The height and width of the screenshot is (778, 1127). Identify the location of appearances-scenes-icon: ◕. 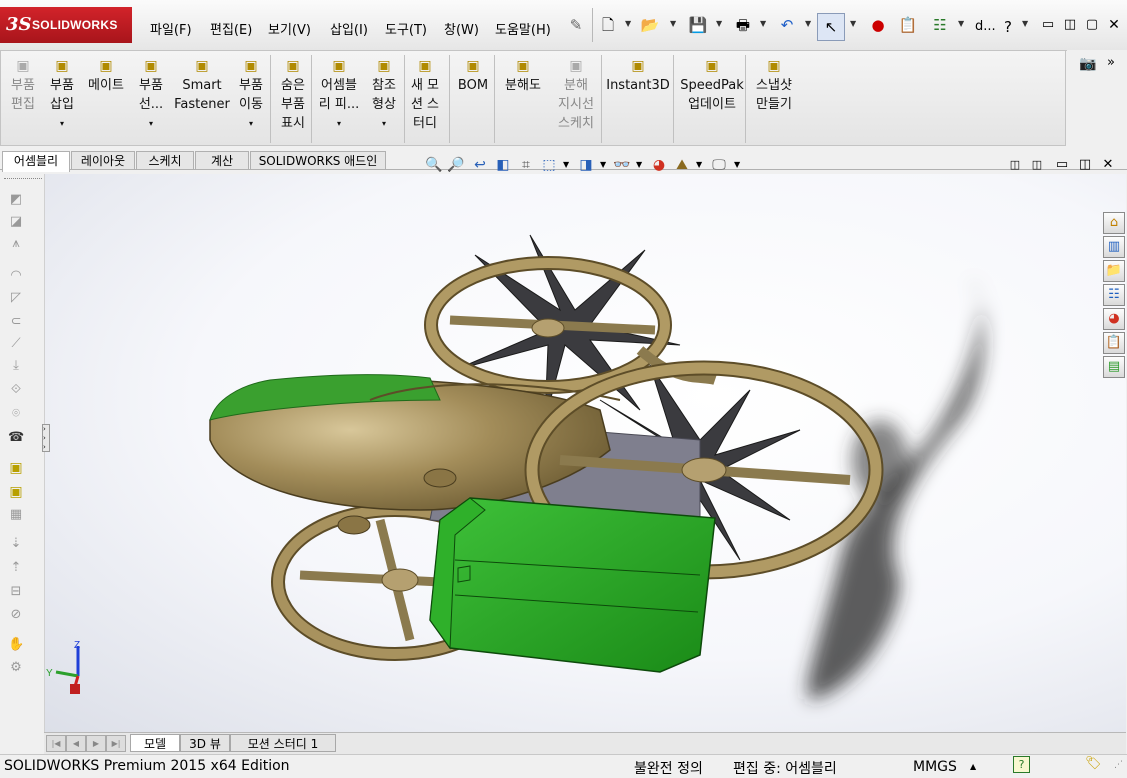
(1114, 319).